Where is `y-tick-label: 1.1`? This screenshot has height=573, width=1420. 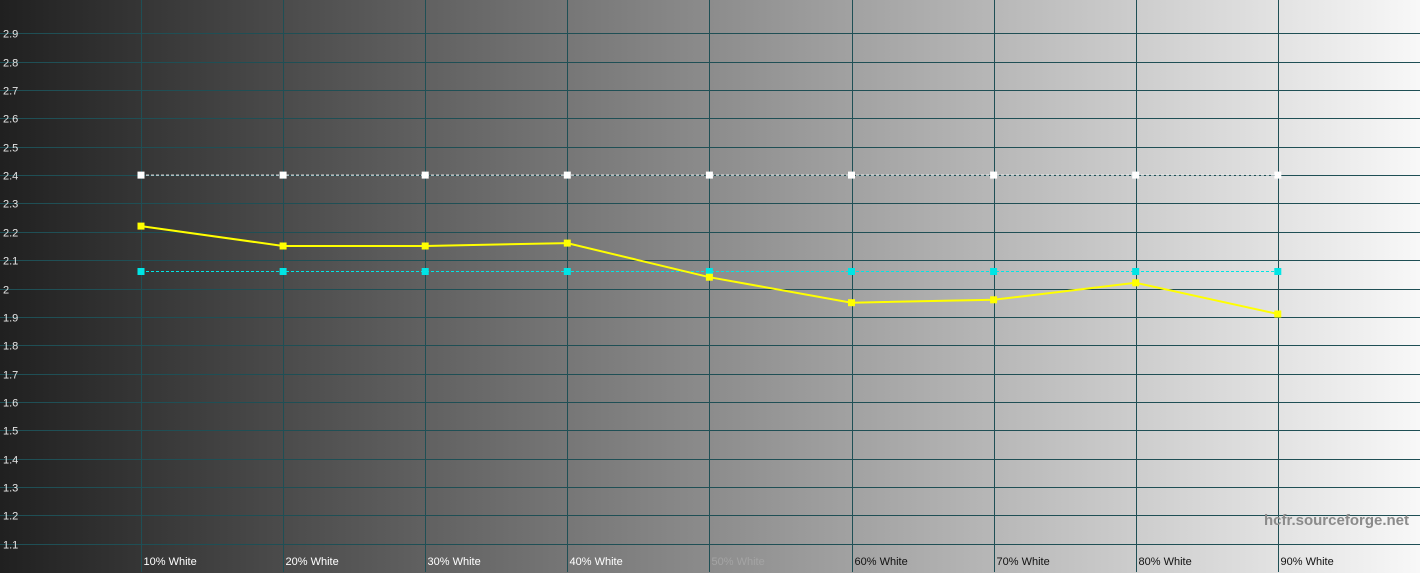
y-tick-label: 1.1 is located at coordinates (10, 546).